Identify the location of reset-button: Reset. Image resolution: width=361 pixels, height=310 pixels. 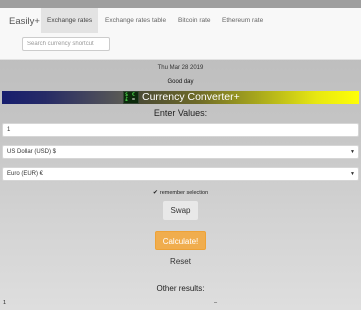
(180, 261).